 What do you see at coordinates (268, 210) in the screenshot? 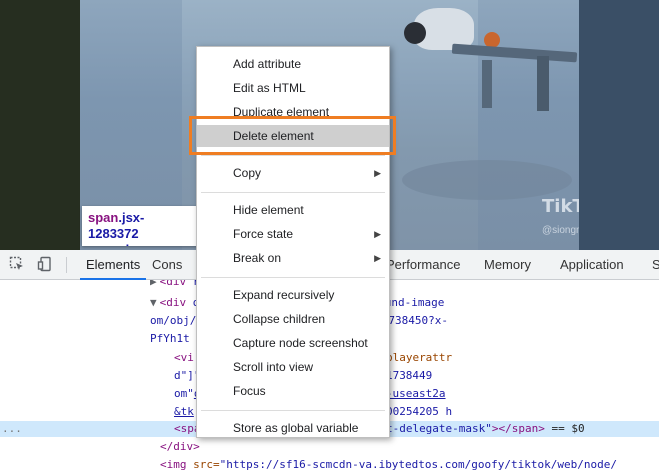
I see `menu-item-label: Hide element` at bounding box center [268, 210].